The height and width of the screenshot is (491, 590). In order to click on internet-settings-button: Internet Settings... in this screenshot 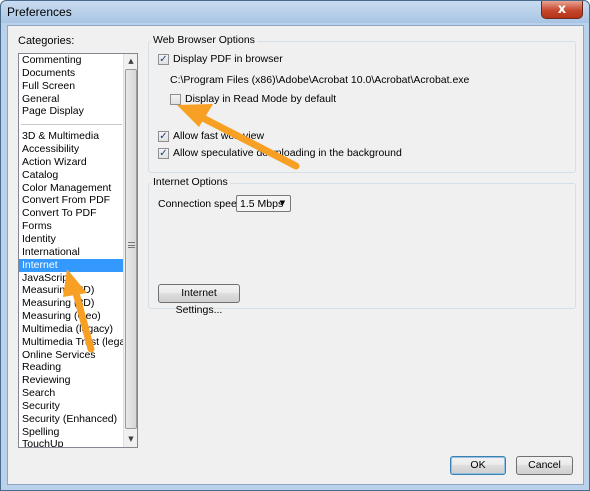, I will do `click(199, 300)`.